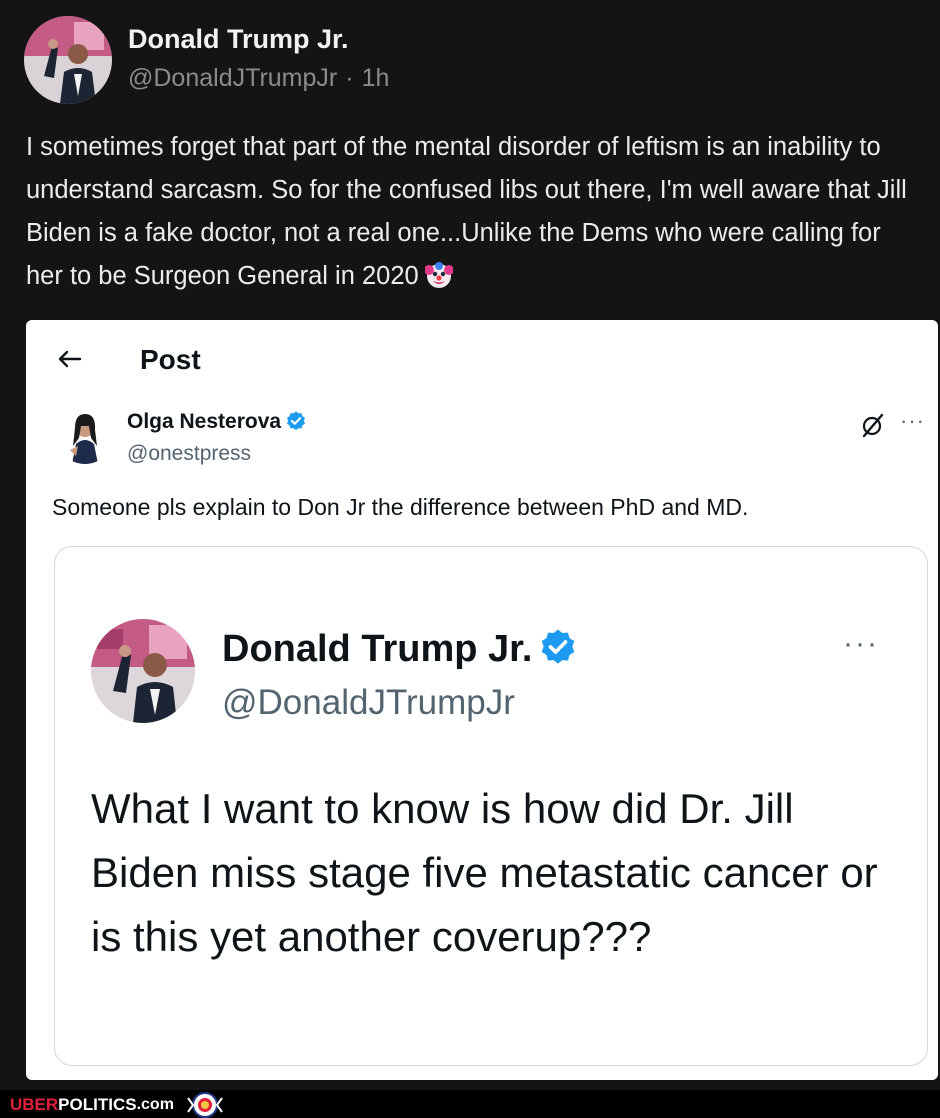  I want to click on page-title: Post, so click(170, 359).